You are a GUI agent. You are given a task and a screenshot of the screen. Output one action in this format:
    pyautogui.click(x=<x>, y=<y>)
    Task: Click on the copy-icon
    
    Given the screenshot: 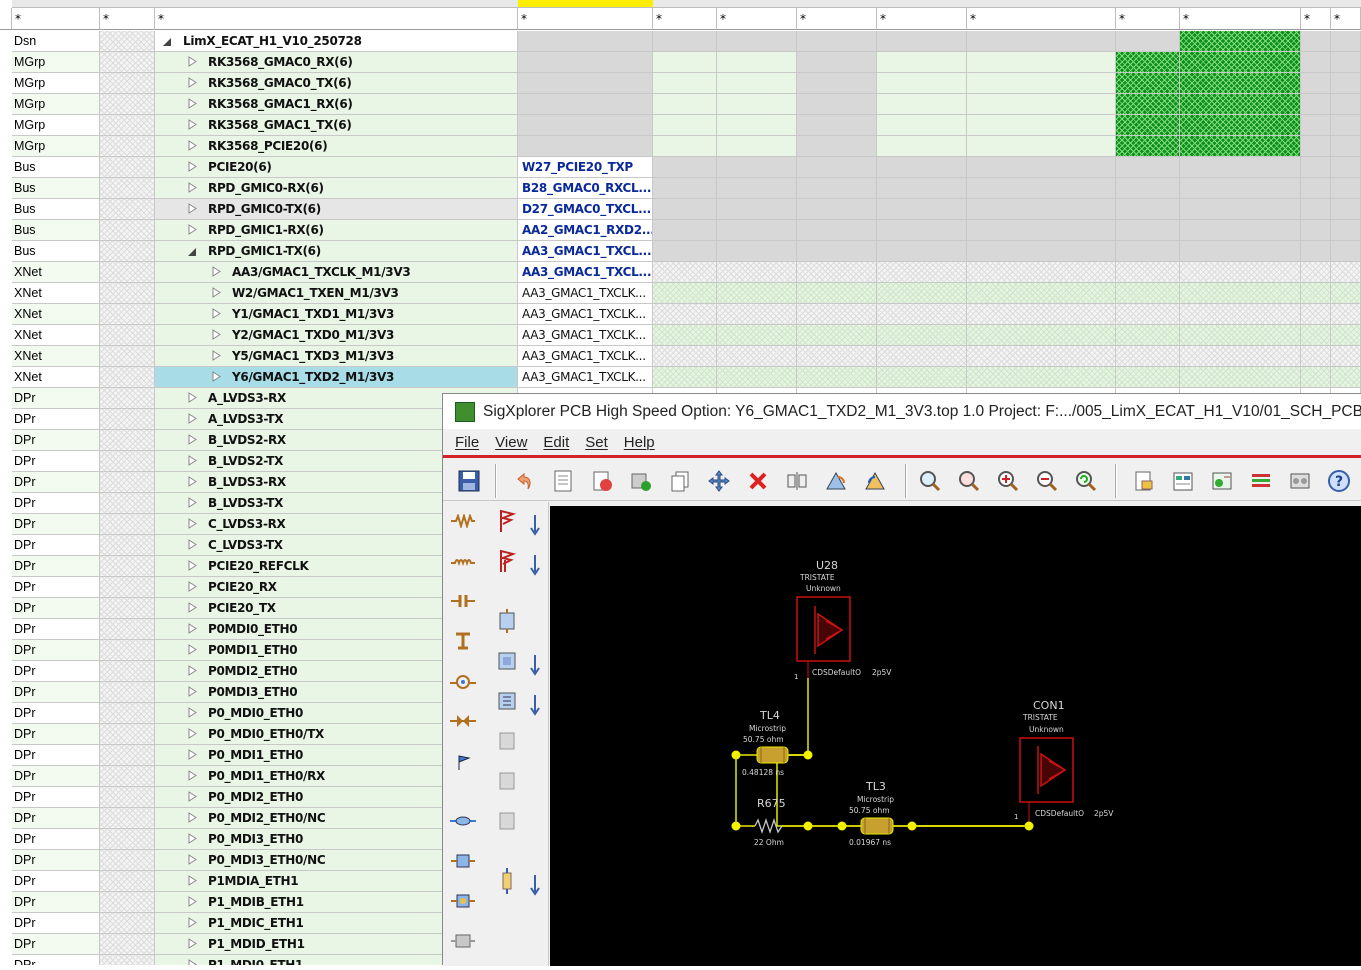 What is the action you would take?
    pyautogui.click(x=680, y=481)
    